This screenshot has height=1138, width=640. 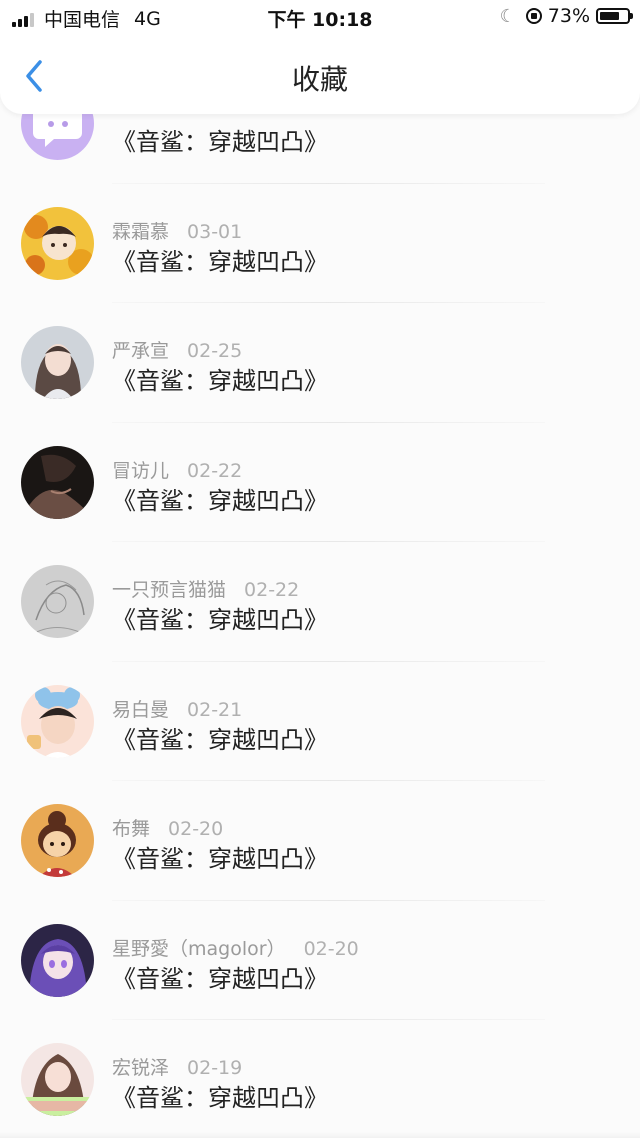 I want to click on item-username: 霖霜慕, so click(x=140, y=232).